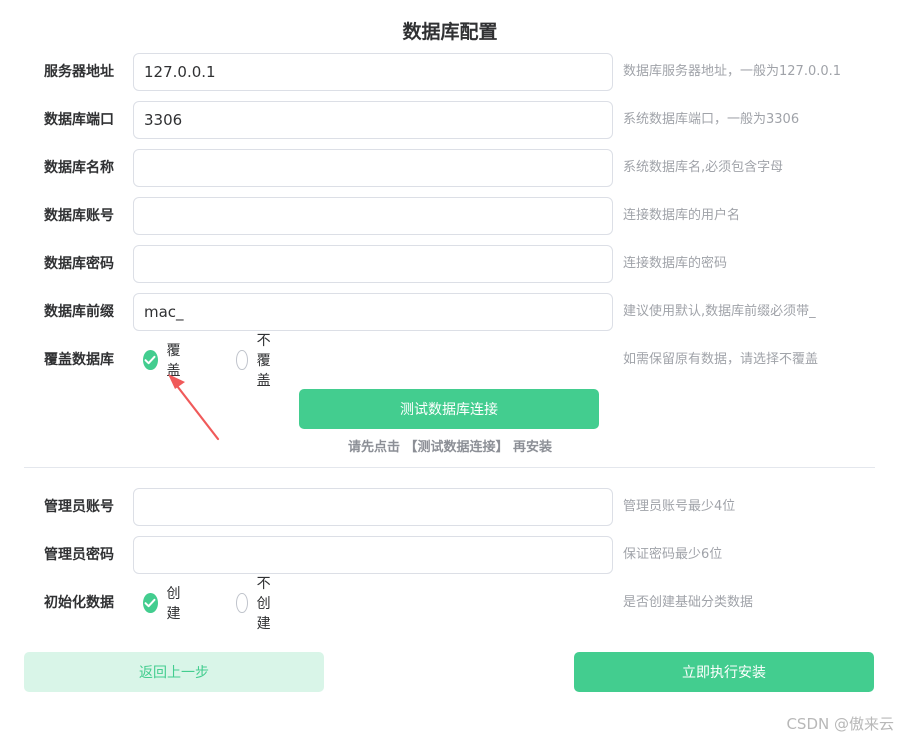 This screenshot has width=900, height=740. Describe the element at coordinates (174, 672) in the screenshot. I see `back-button: 返回上一步` at that location.